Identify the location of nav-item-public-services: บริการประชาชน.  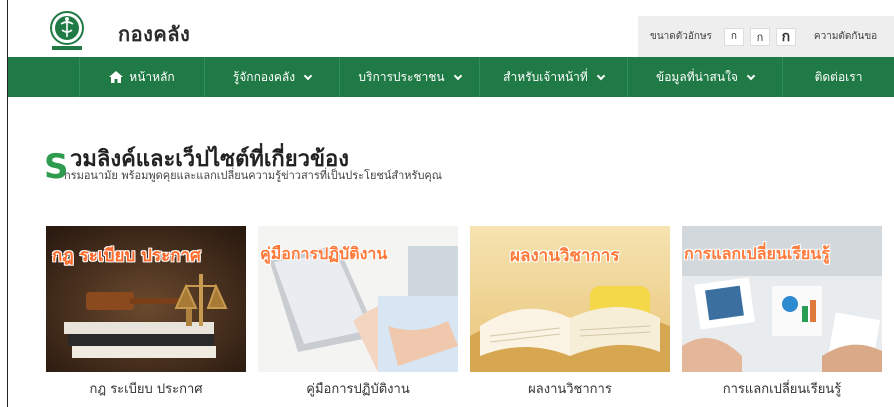
(410, 77).